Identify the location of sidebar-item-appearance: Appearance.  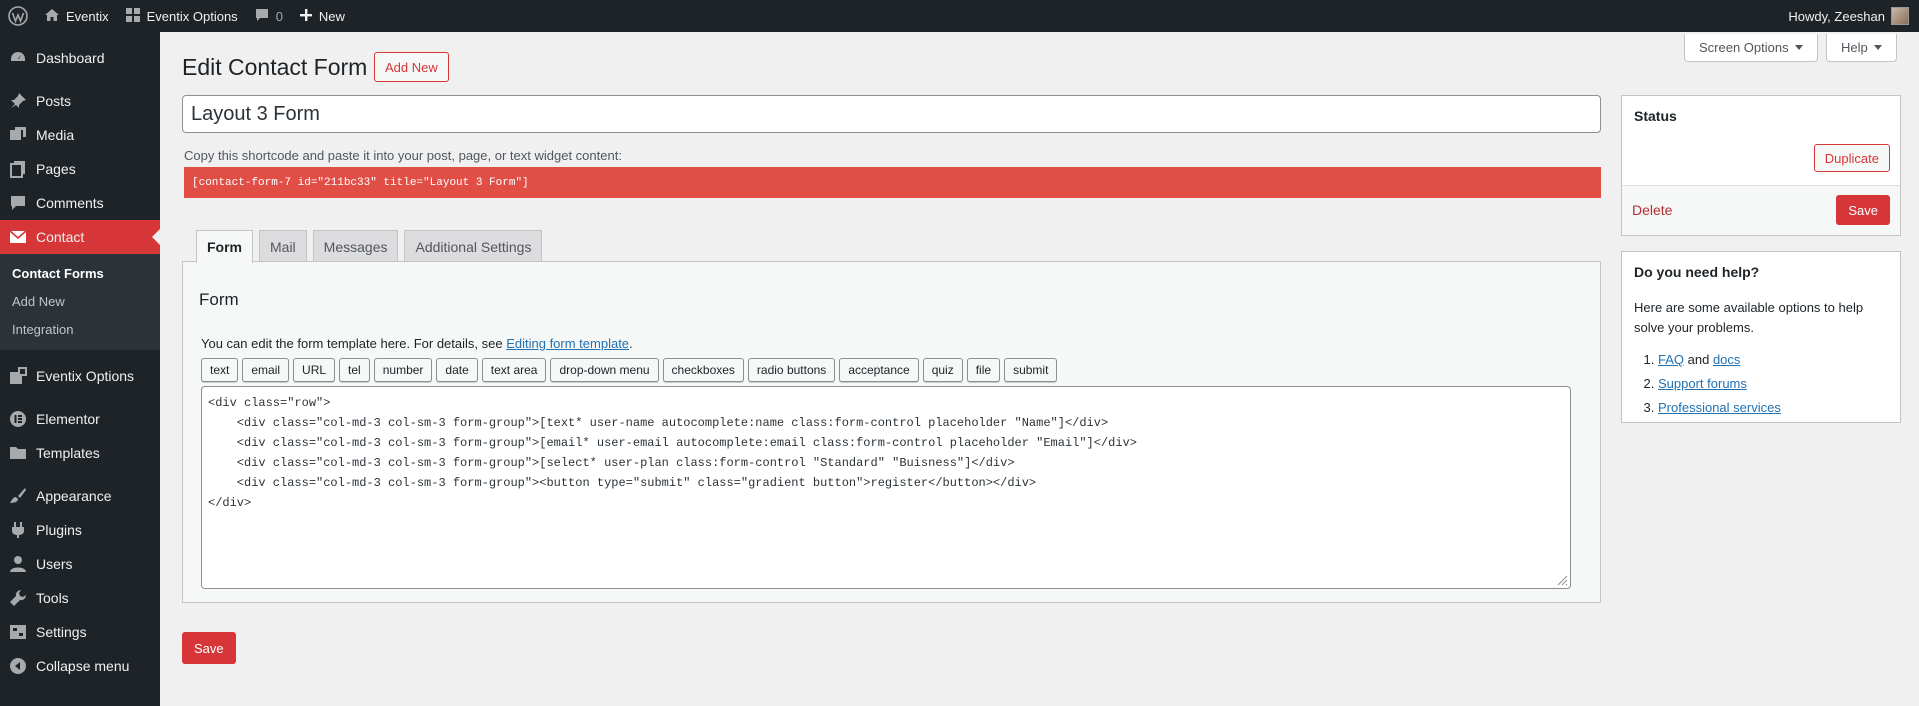
(80, 496).